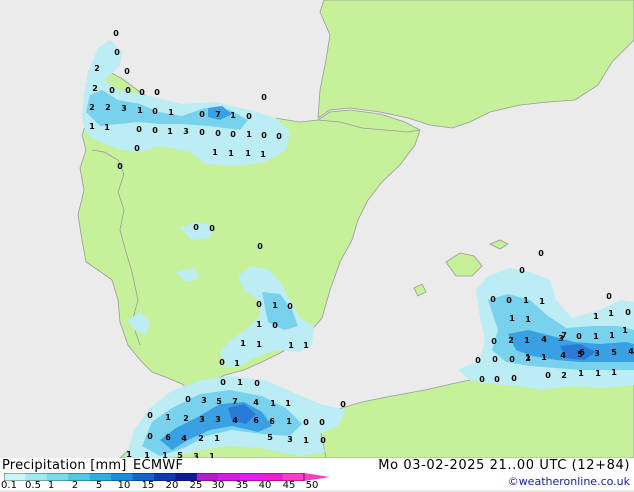 Image resolution: width=634 pixels, height=492 pixels. Describe the element at coordinates (9, 485) in the screenshot. I see `color-scale-tick-label: 0.1` at that location.